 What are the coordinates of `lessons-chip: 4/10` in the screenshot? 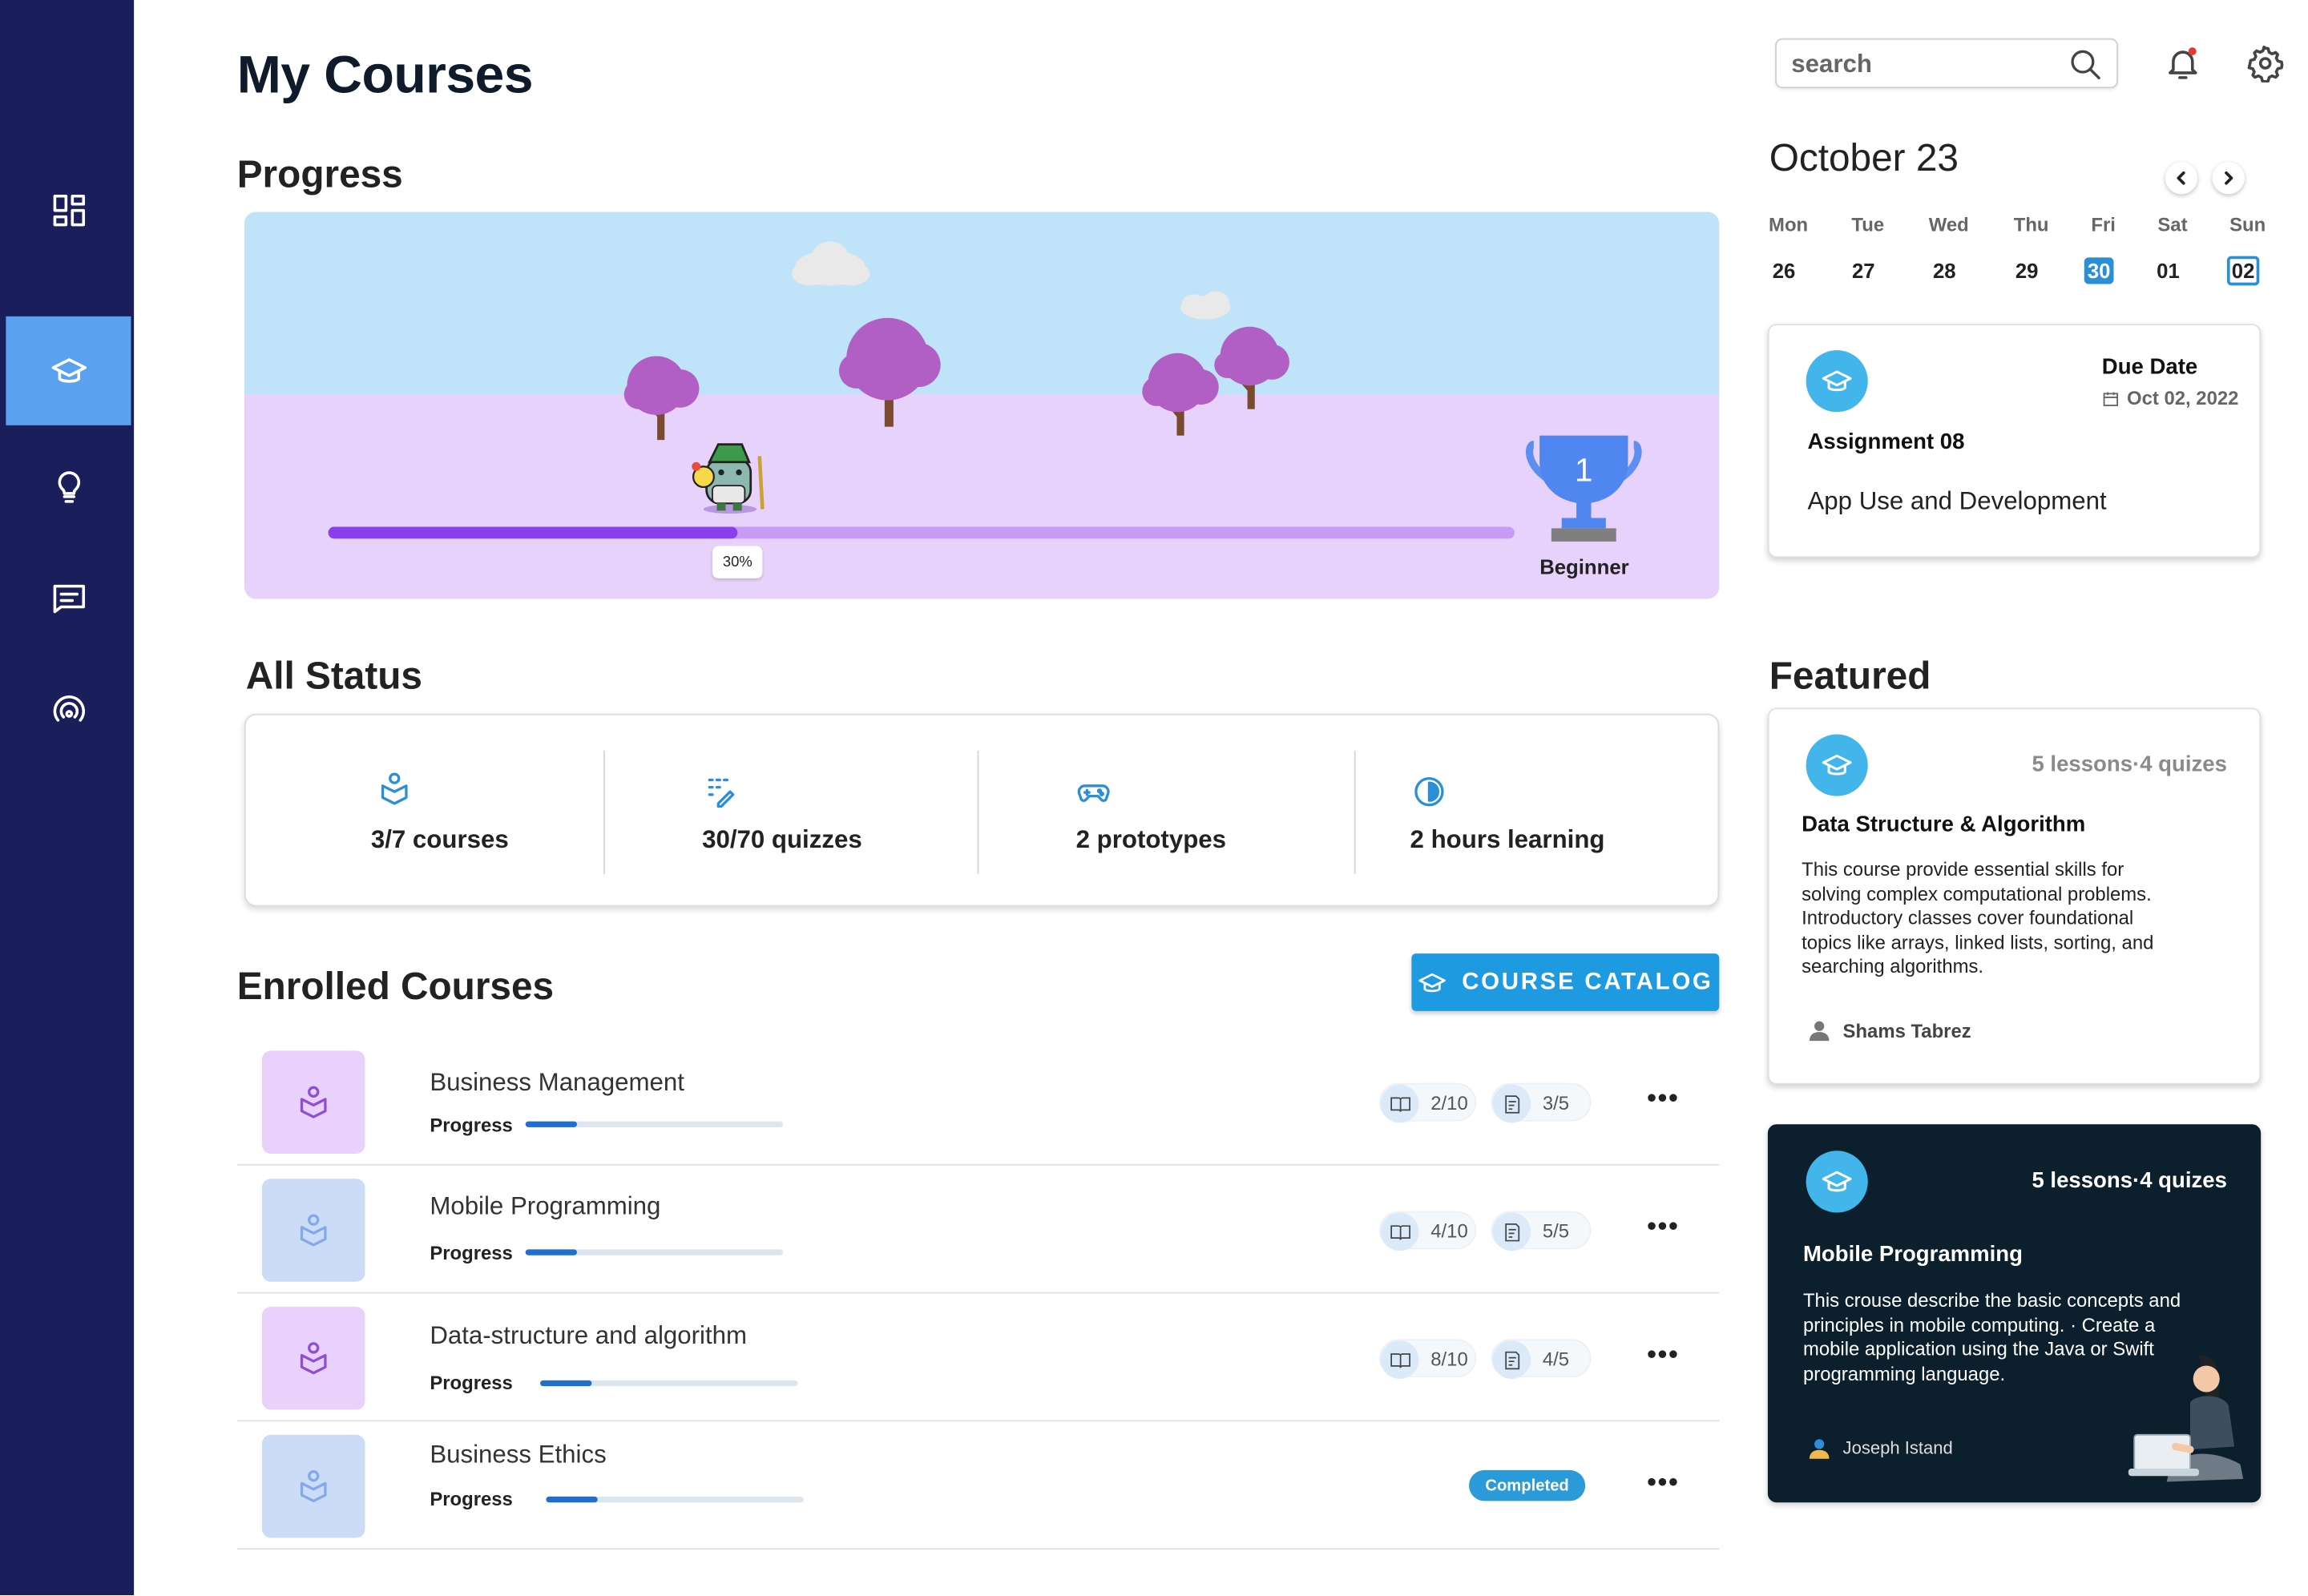 It's located at (1427, 1231).